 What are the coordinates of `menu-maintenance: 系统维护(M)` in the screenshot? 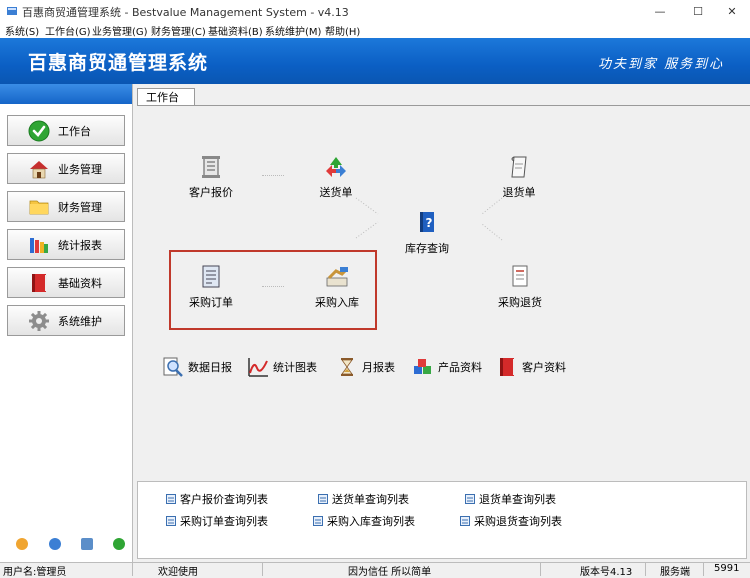 It's located at (293, 30).